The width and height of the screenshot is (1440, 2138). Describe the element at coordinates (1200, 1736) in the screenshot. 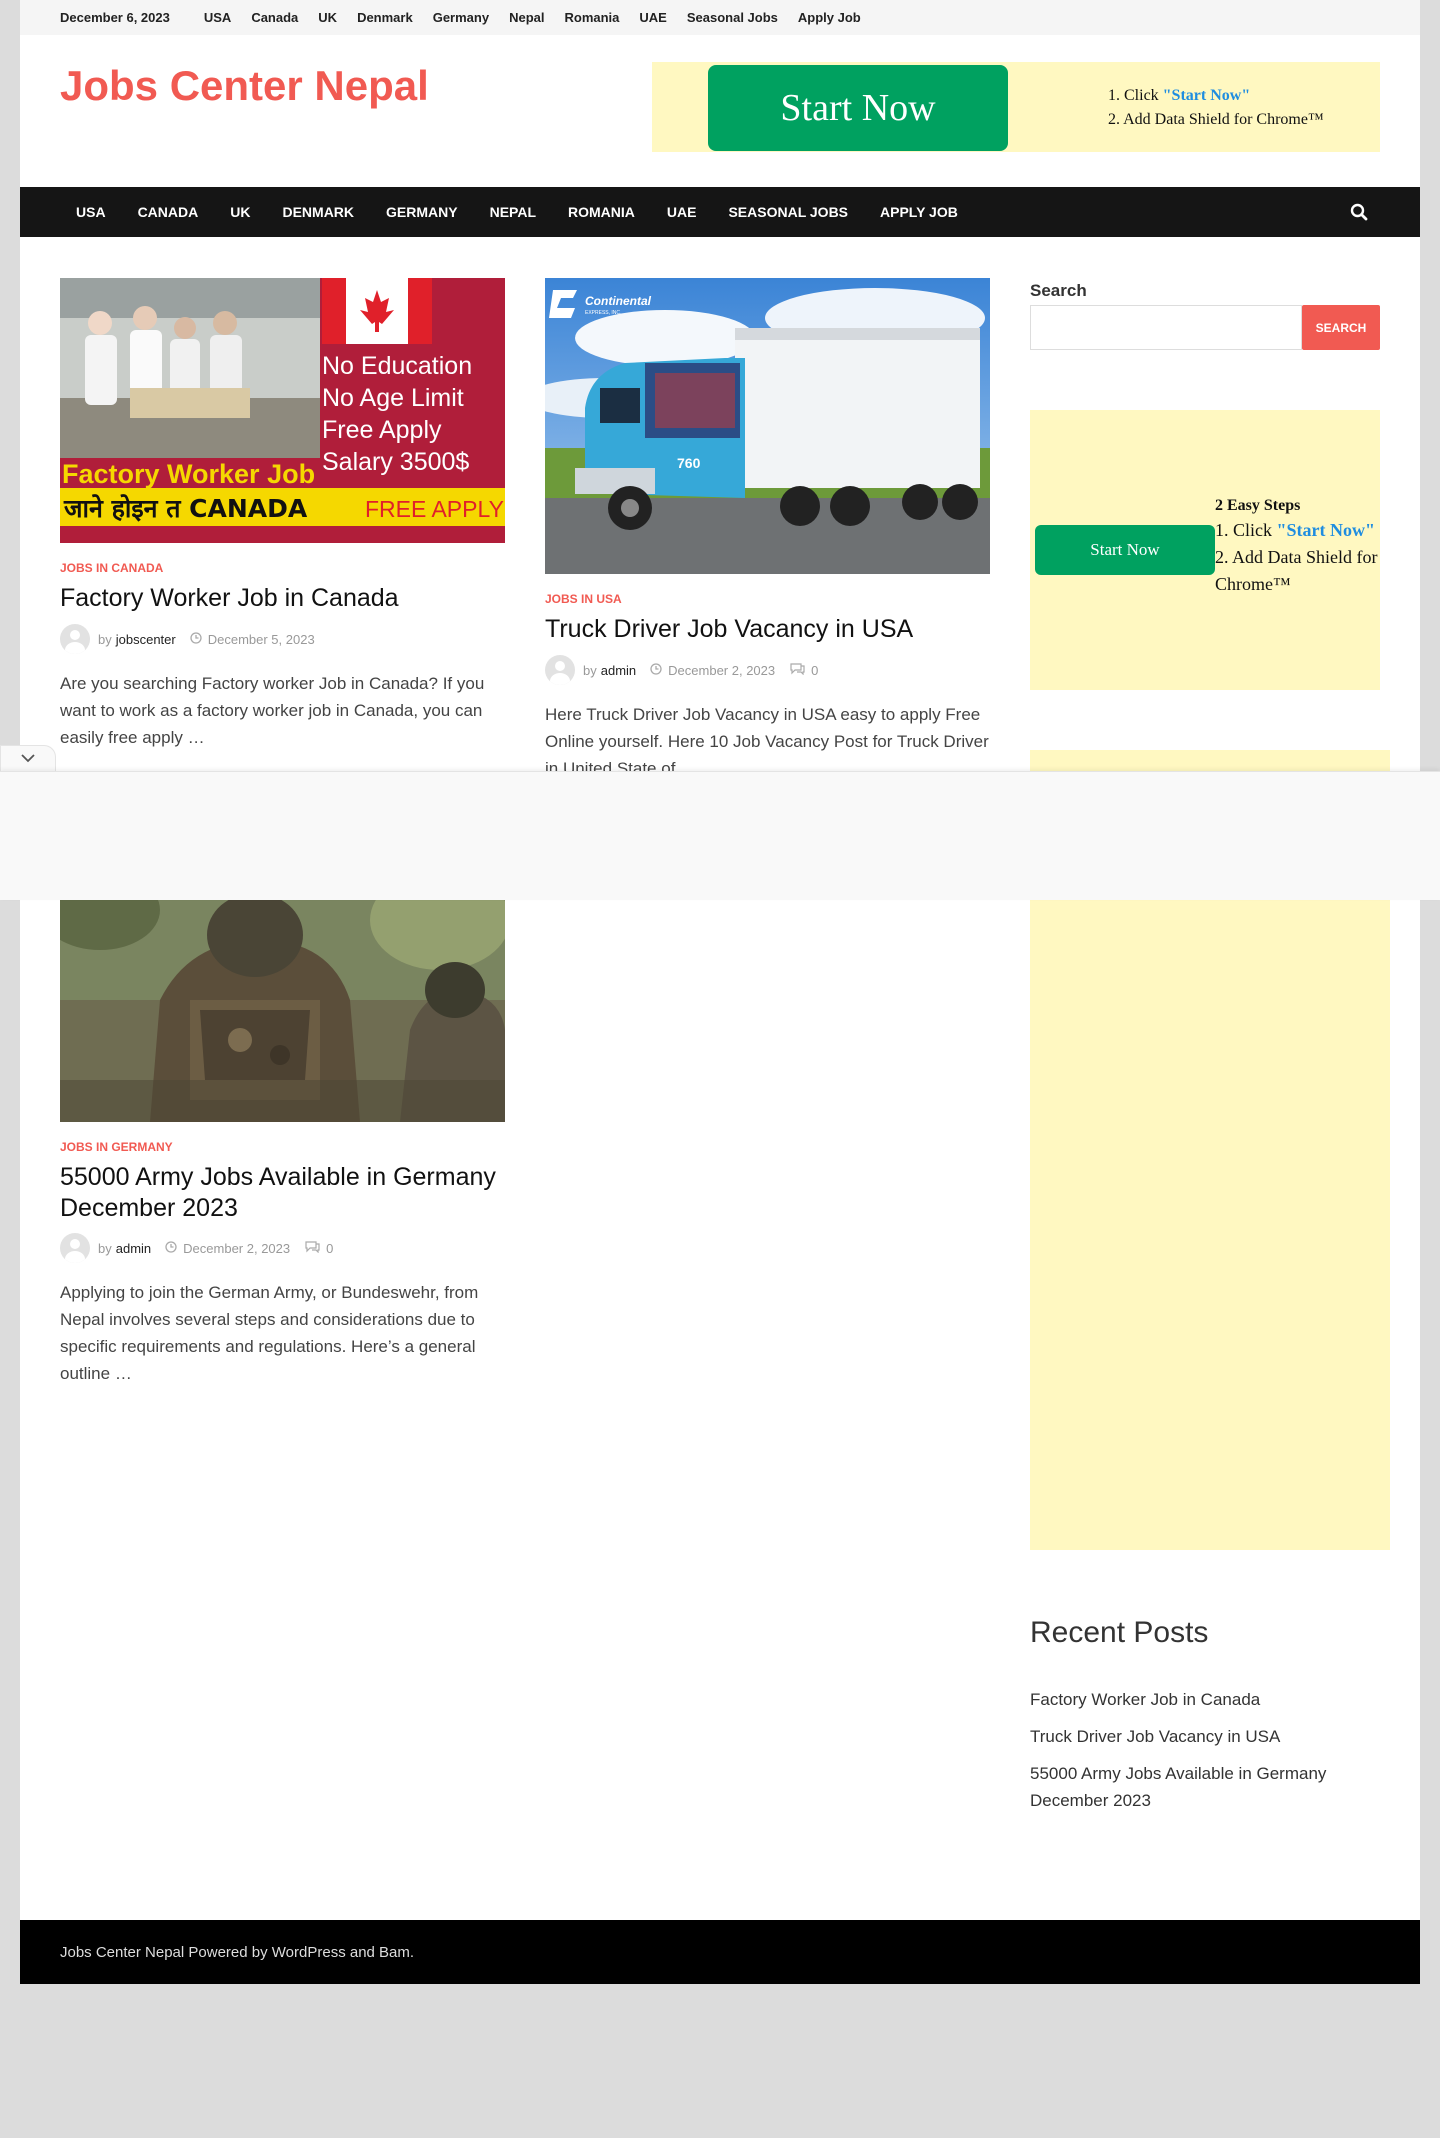

I see `recent-post-link: Truck Driver Job Vacancy in USA` at that location.